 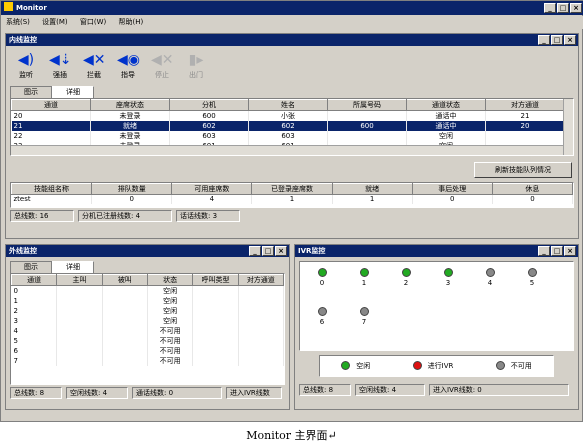 I want to click on online-close-button: ×, so click(x=570, y=40).